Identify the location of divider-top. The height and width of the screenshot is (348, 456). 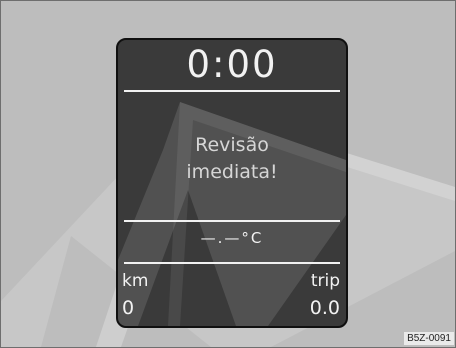
(232, 91).